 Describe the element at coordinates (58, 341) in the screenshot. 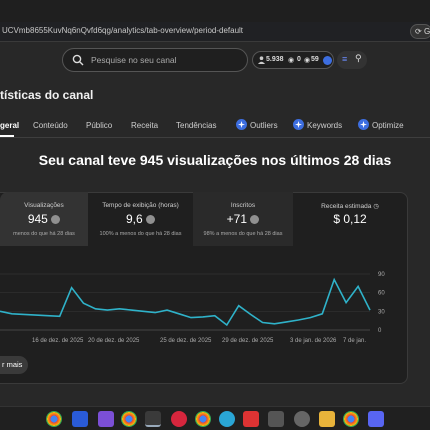

I see `x-tick-label: 16 de dez. de 2025` at that location.